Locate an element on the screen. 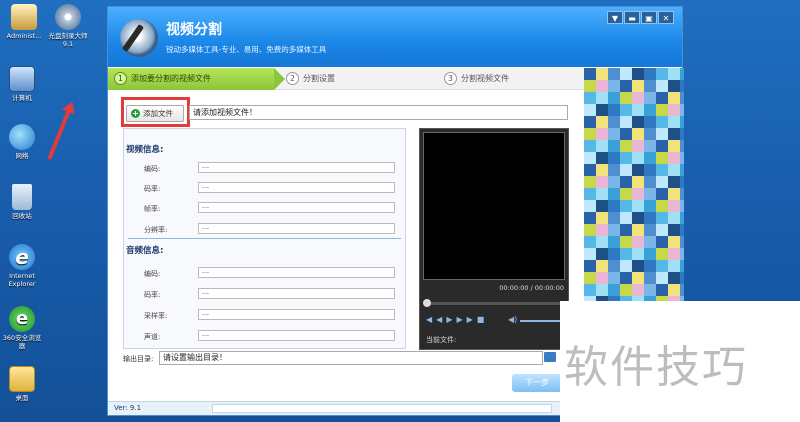  step-label: 添加要分割的视频文件 is located at coordinates (171, 78).